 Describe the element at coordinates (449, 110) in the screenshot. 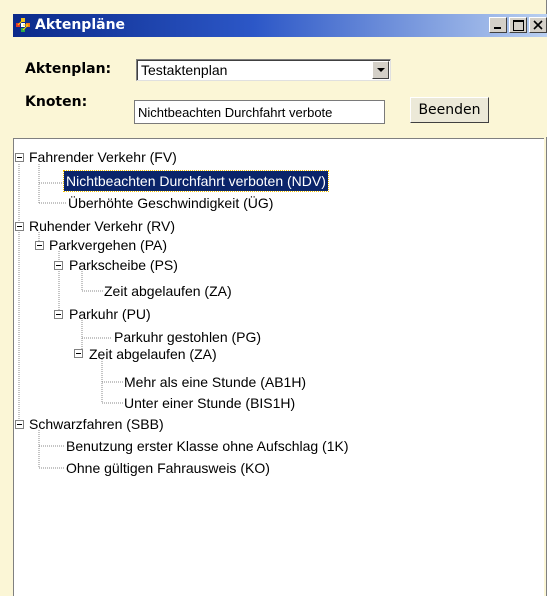

I see `beenden-button: Beenden` at that location.